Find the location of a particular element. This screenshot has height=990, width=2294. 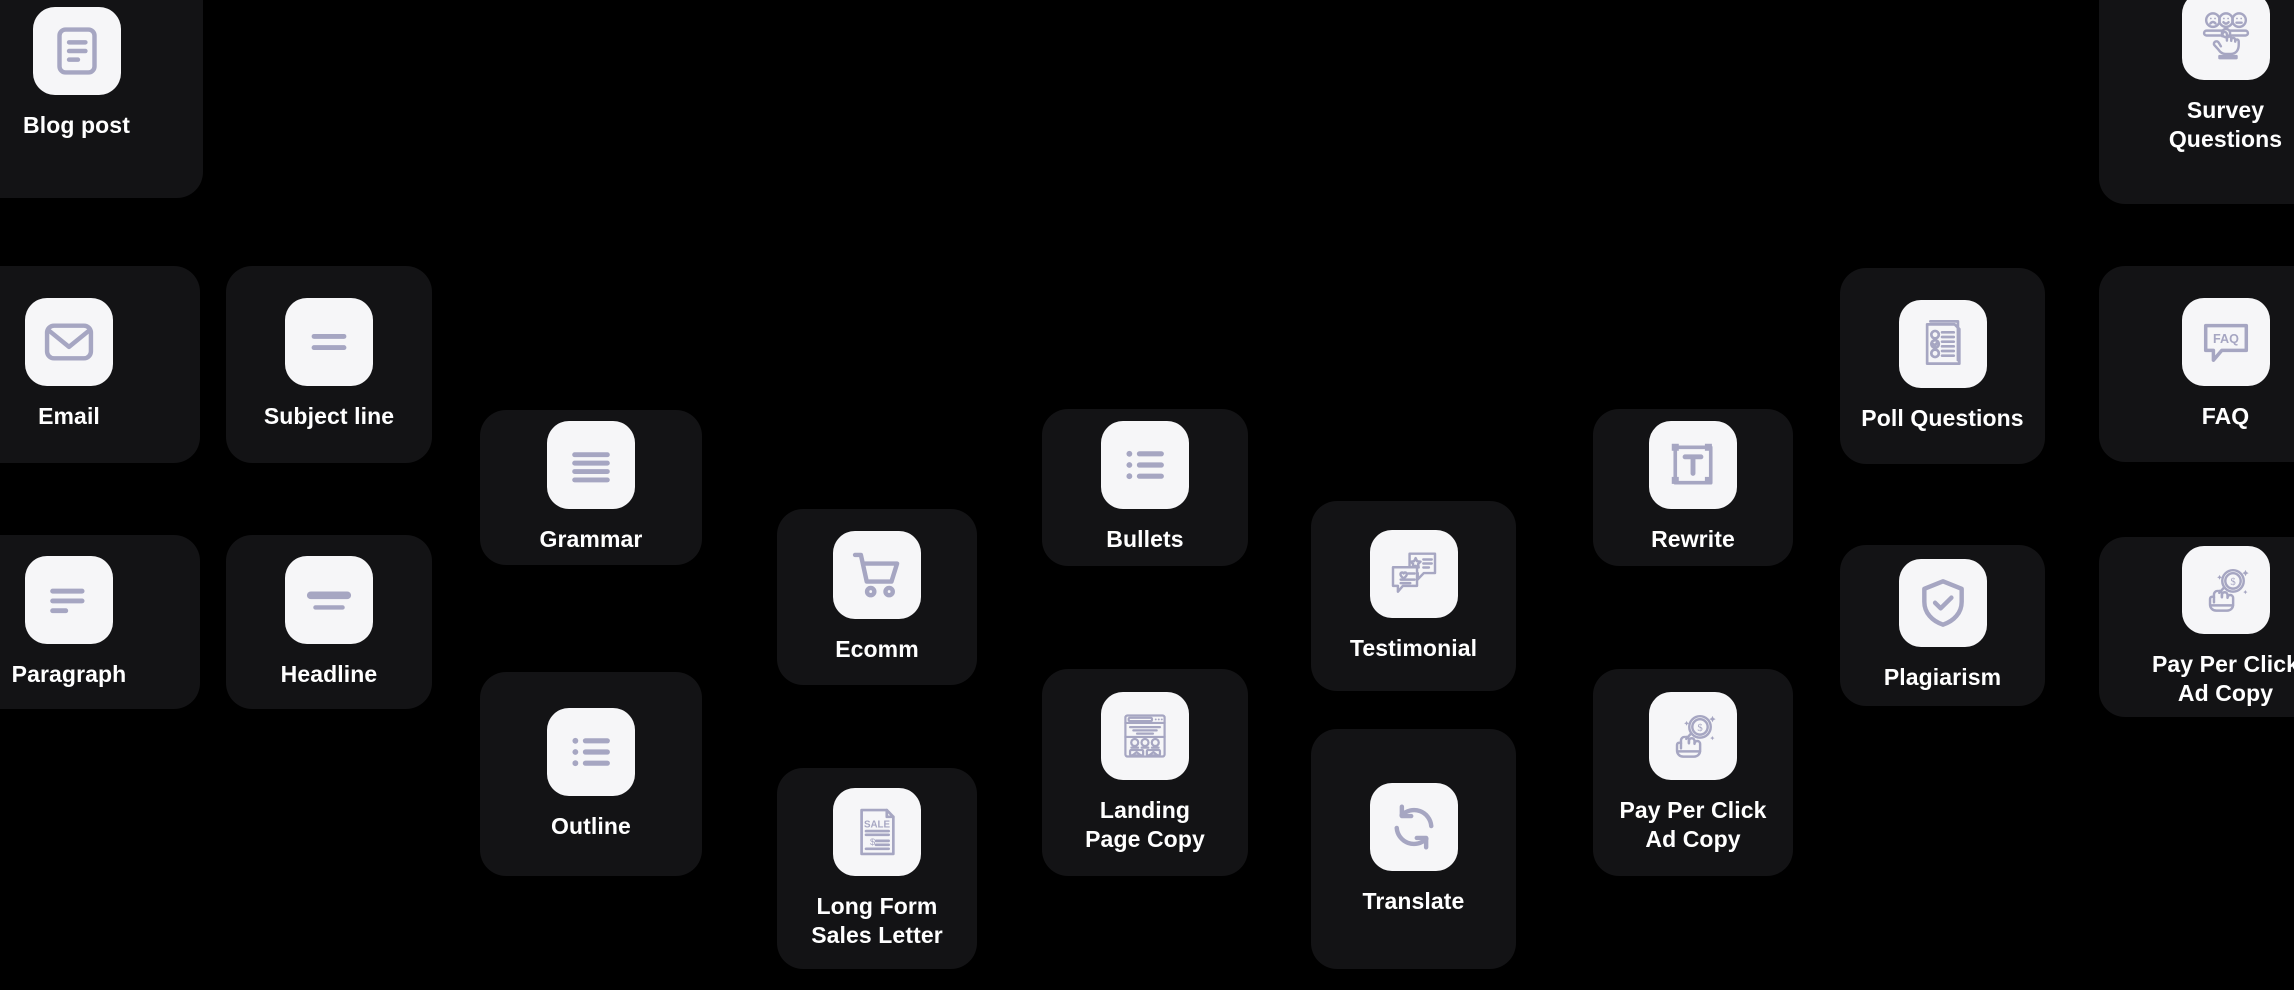

tool-label: FAQ is located at coordinates (2225, 415).